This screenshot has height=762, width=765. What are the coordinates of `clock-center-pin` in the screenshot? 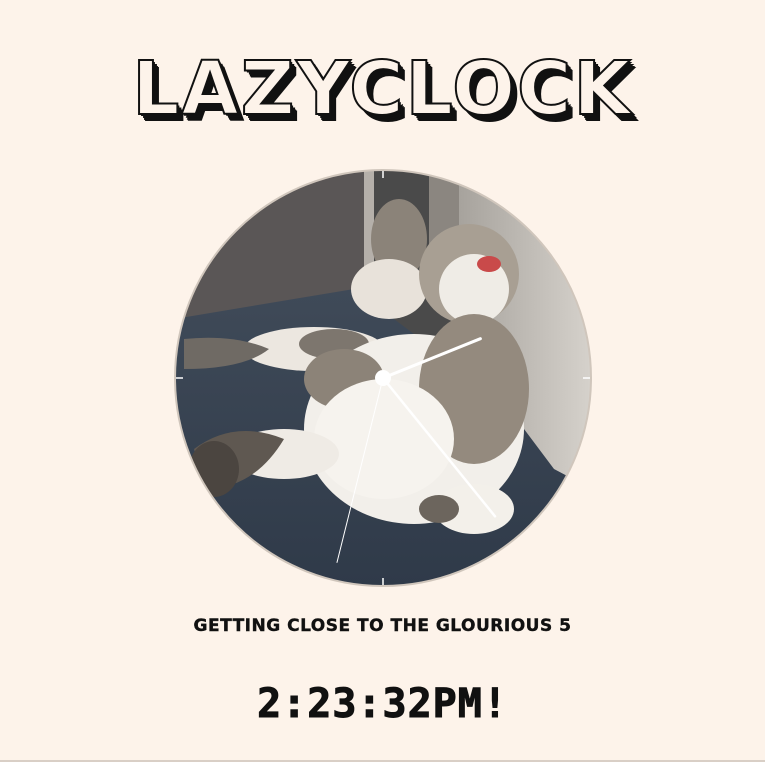 It's located at (383, 378).